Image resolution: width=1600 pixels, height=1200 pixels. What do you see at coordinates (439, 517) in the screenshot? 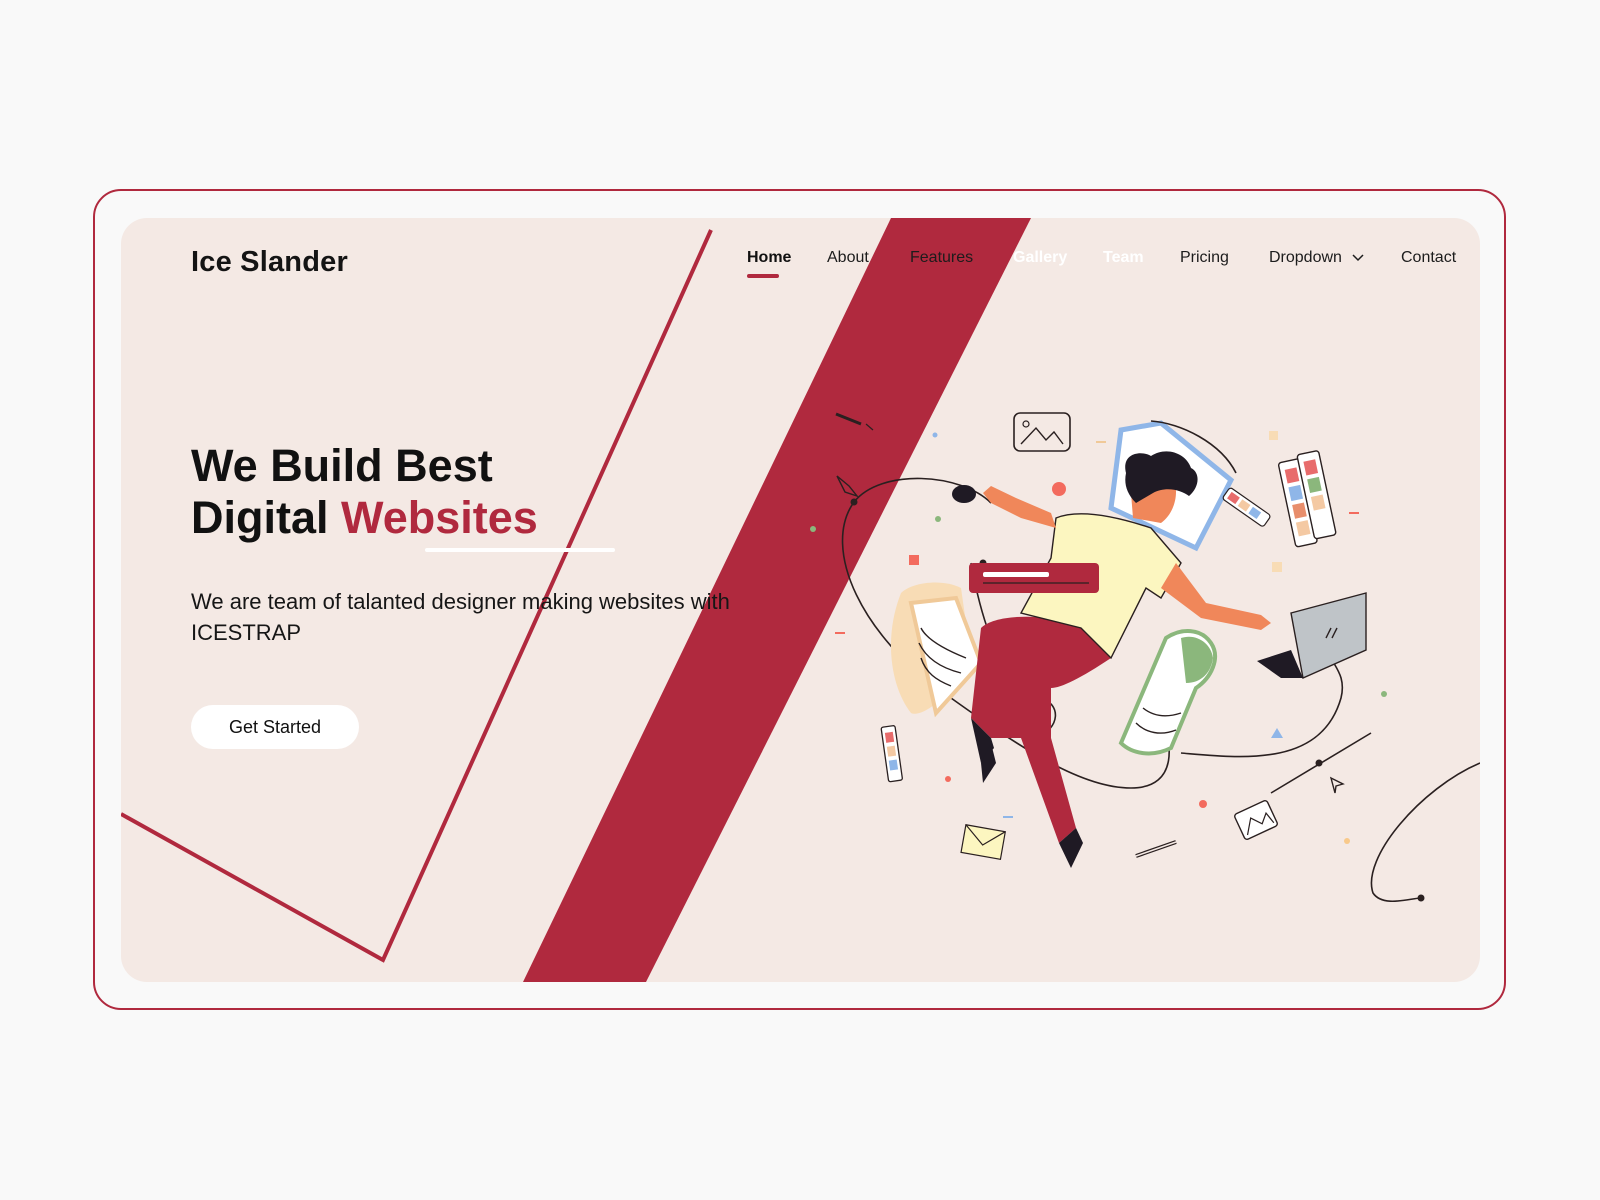
I see `headline-accent-word: Websites` at bounding box center [439, 517].